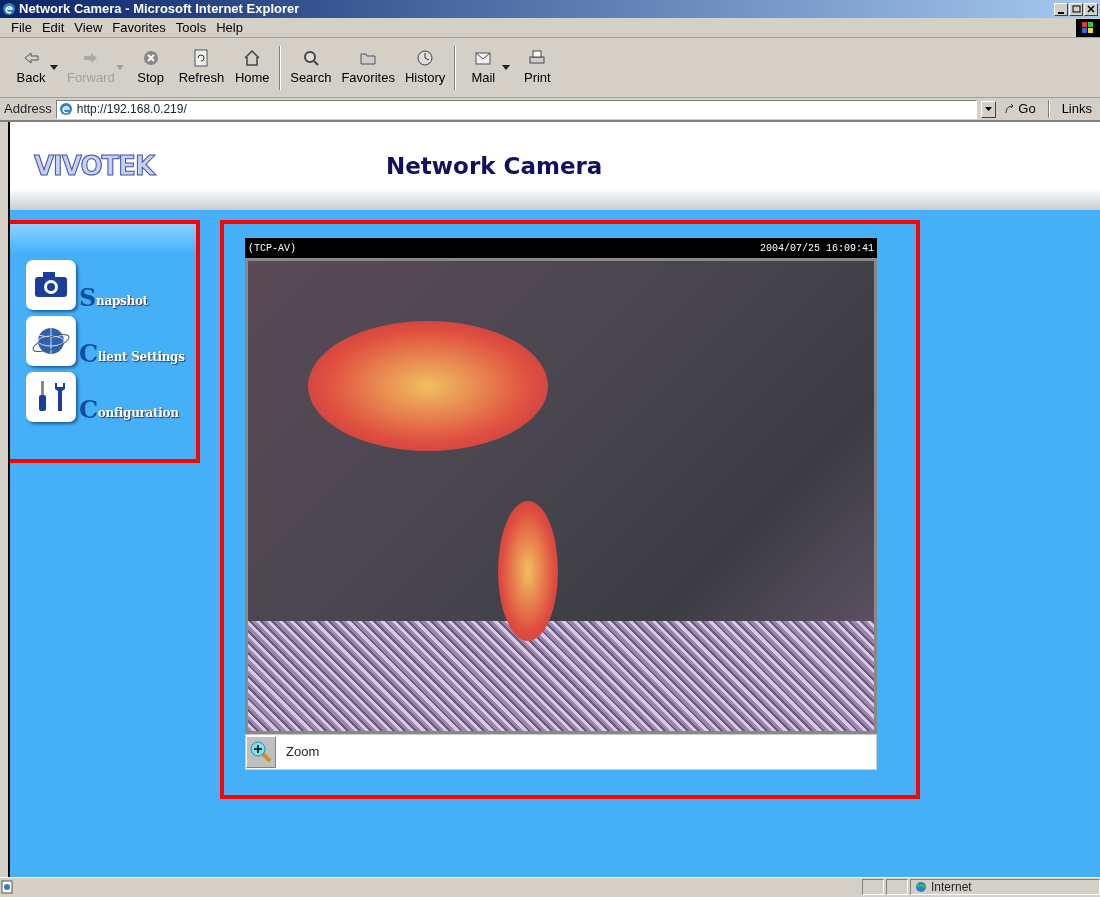  What do you see at coordinates (31, 67) in the screenshot?
I see `toolbar-button: Back` at bounding box center [31, 67].